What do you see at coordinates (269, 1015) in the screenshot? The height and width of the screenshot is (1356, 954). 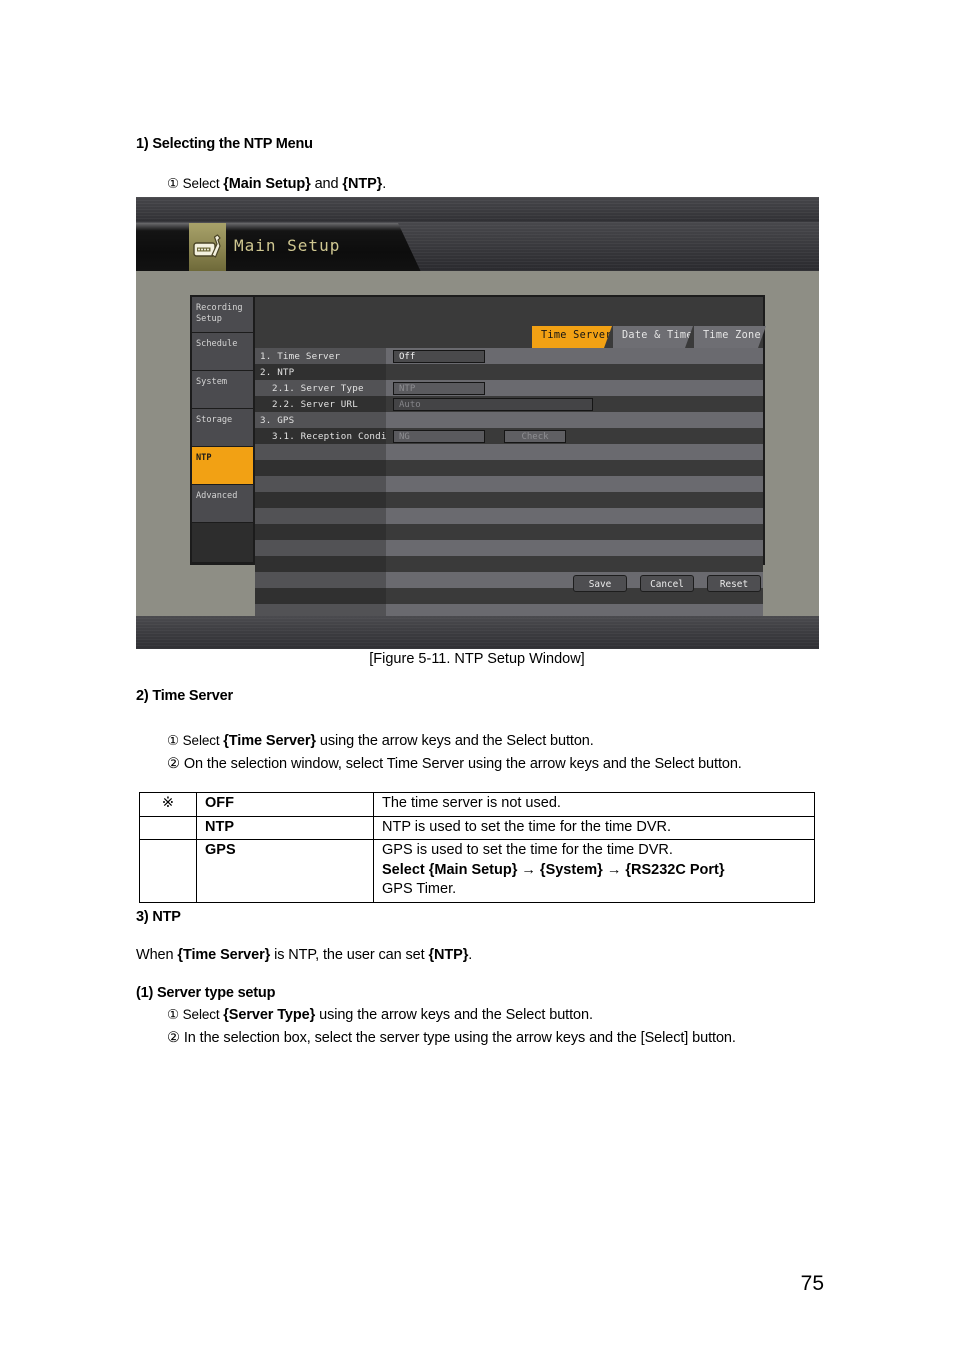 I see `server-type-token: {Server Type}` at bounding box center [269, 1015].